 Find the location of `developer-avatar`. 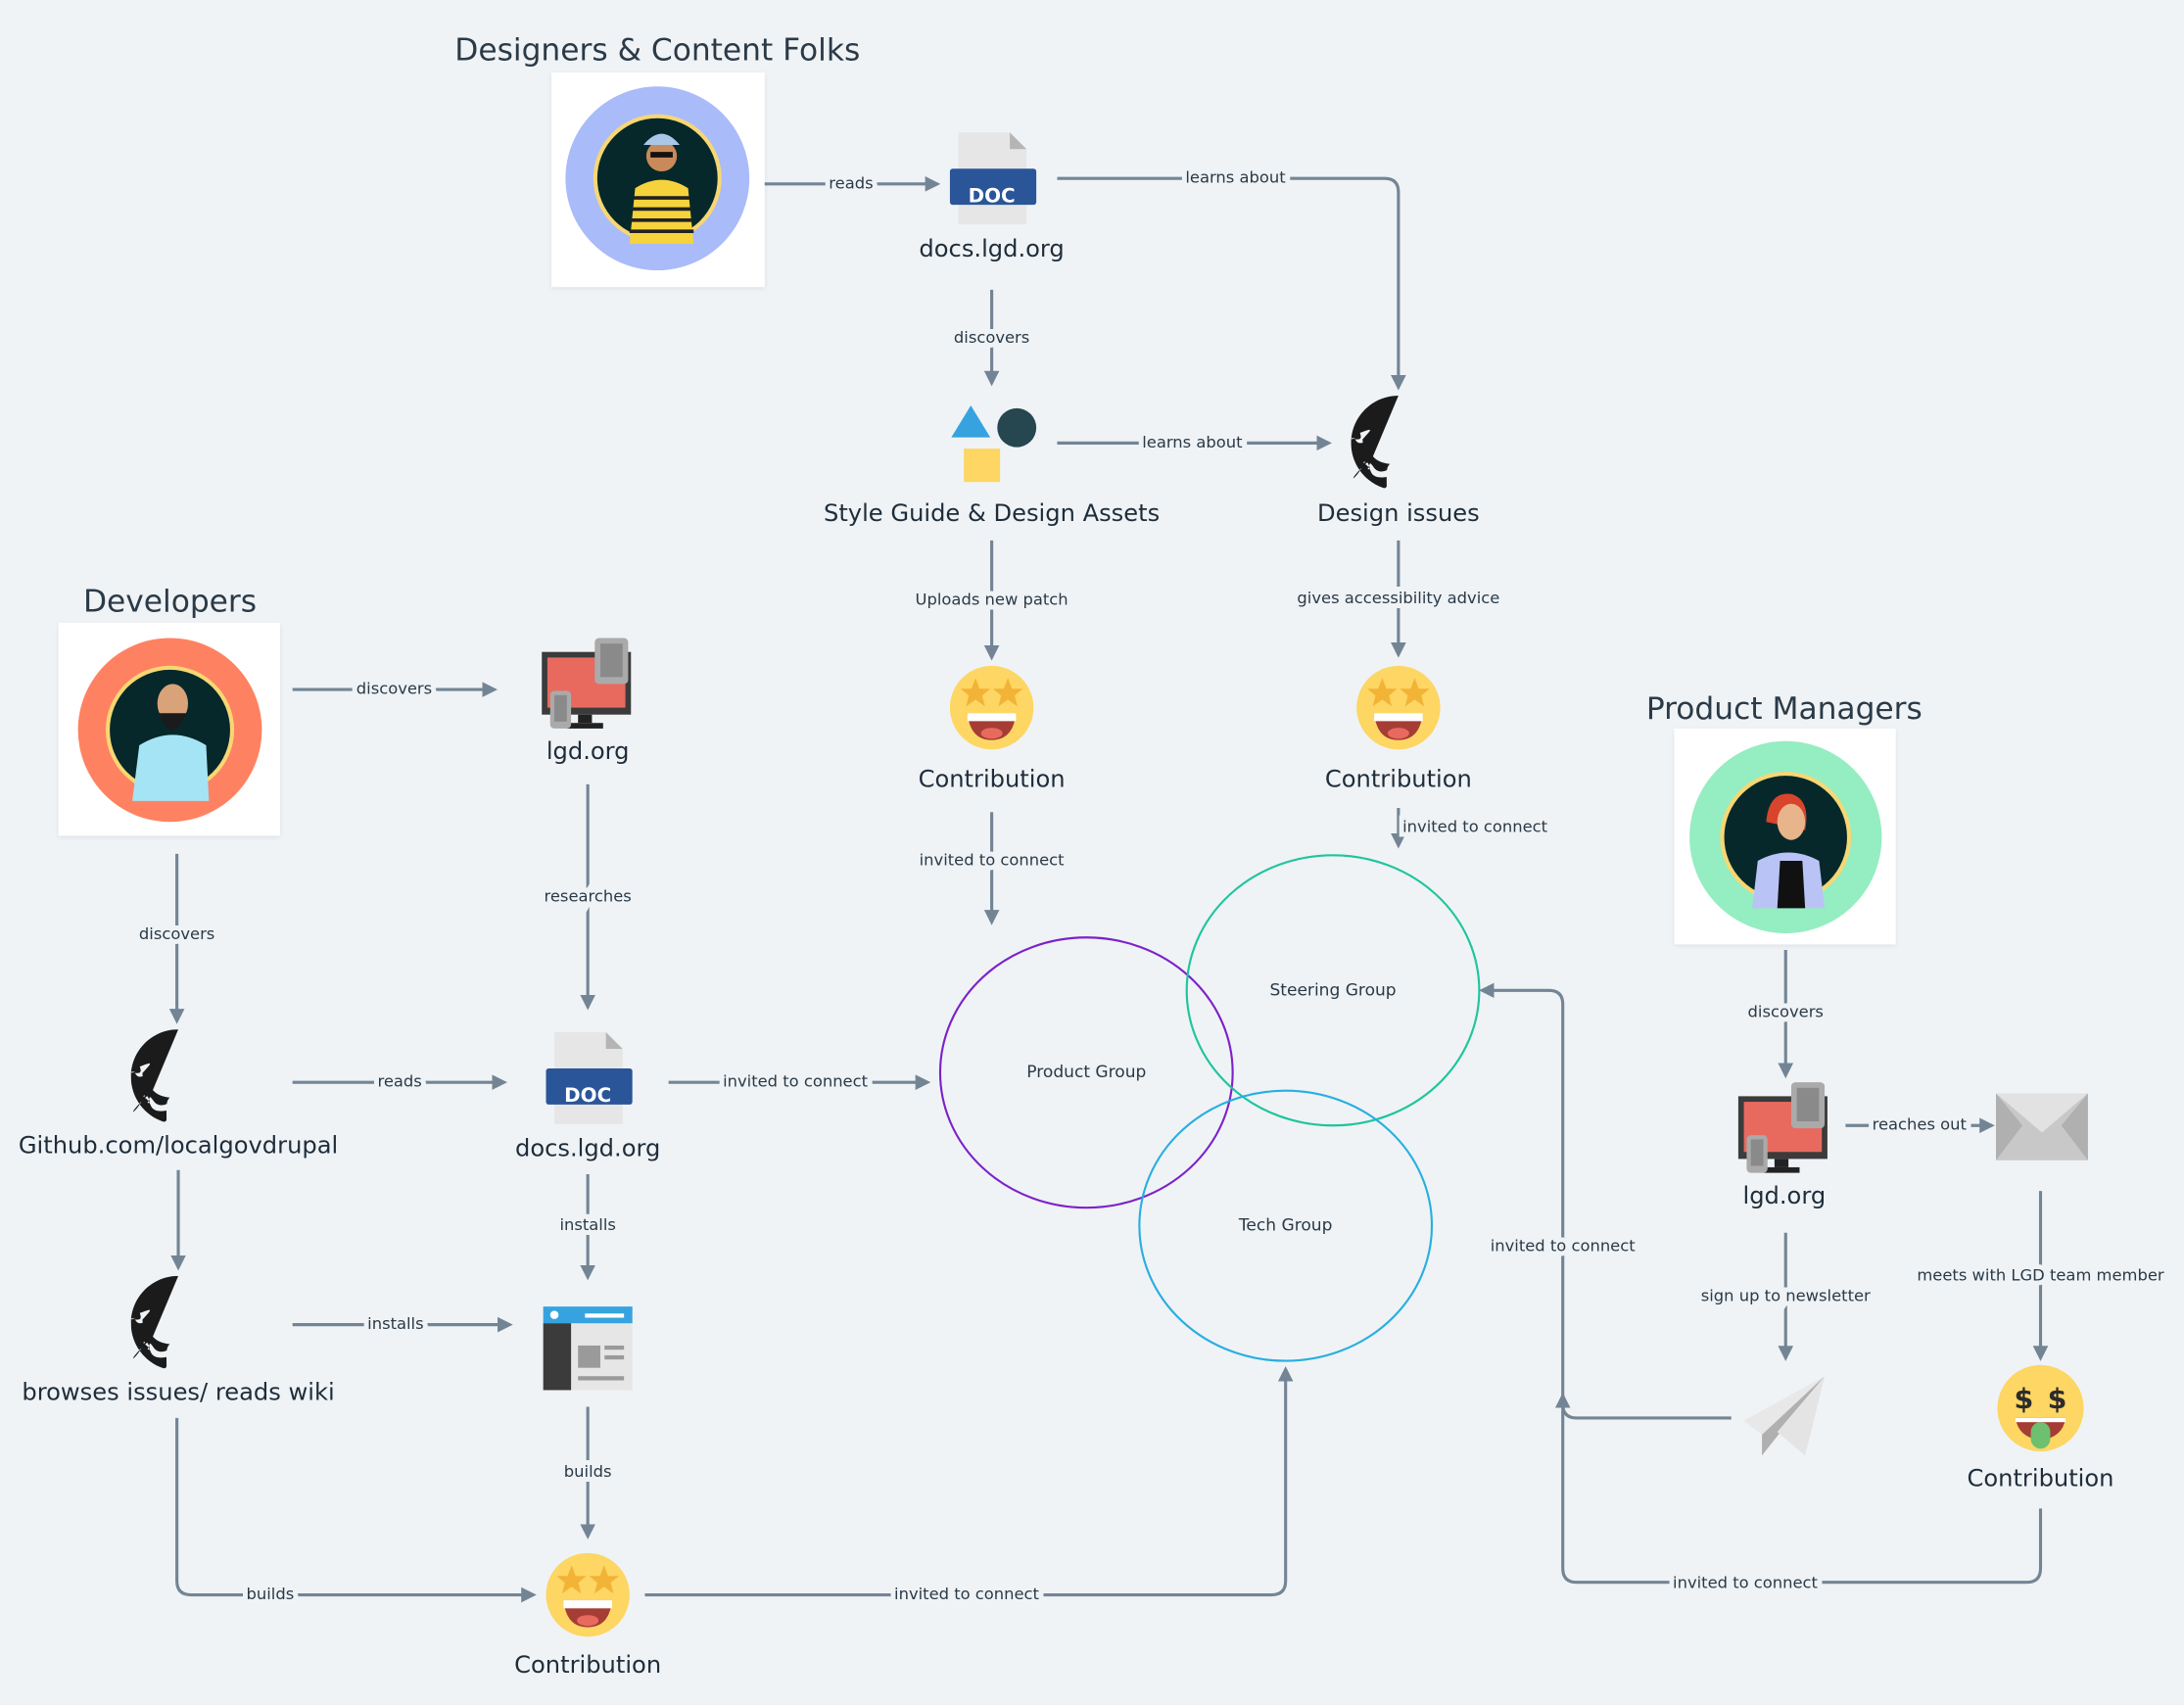

developer-avatar is located at coordinates (169, 729).